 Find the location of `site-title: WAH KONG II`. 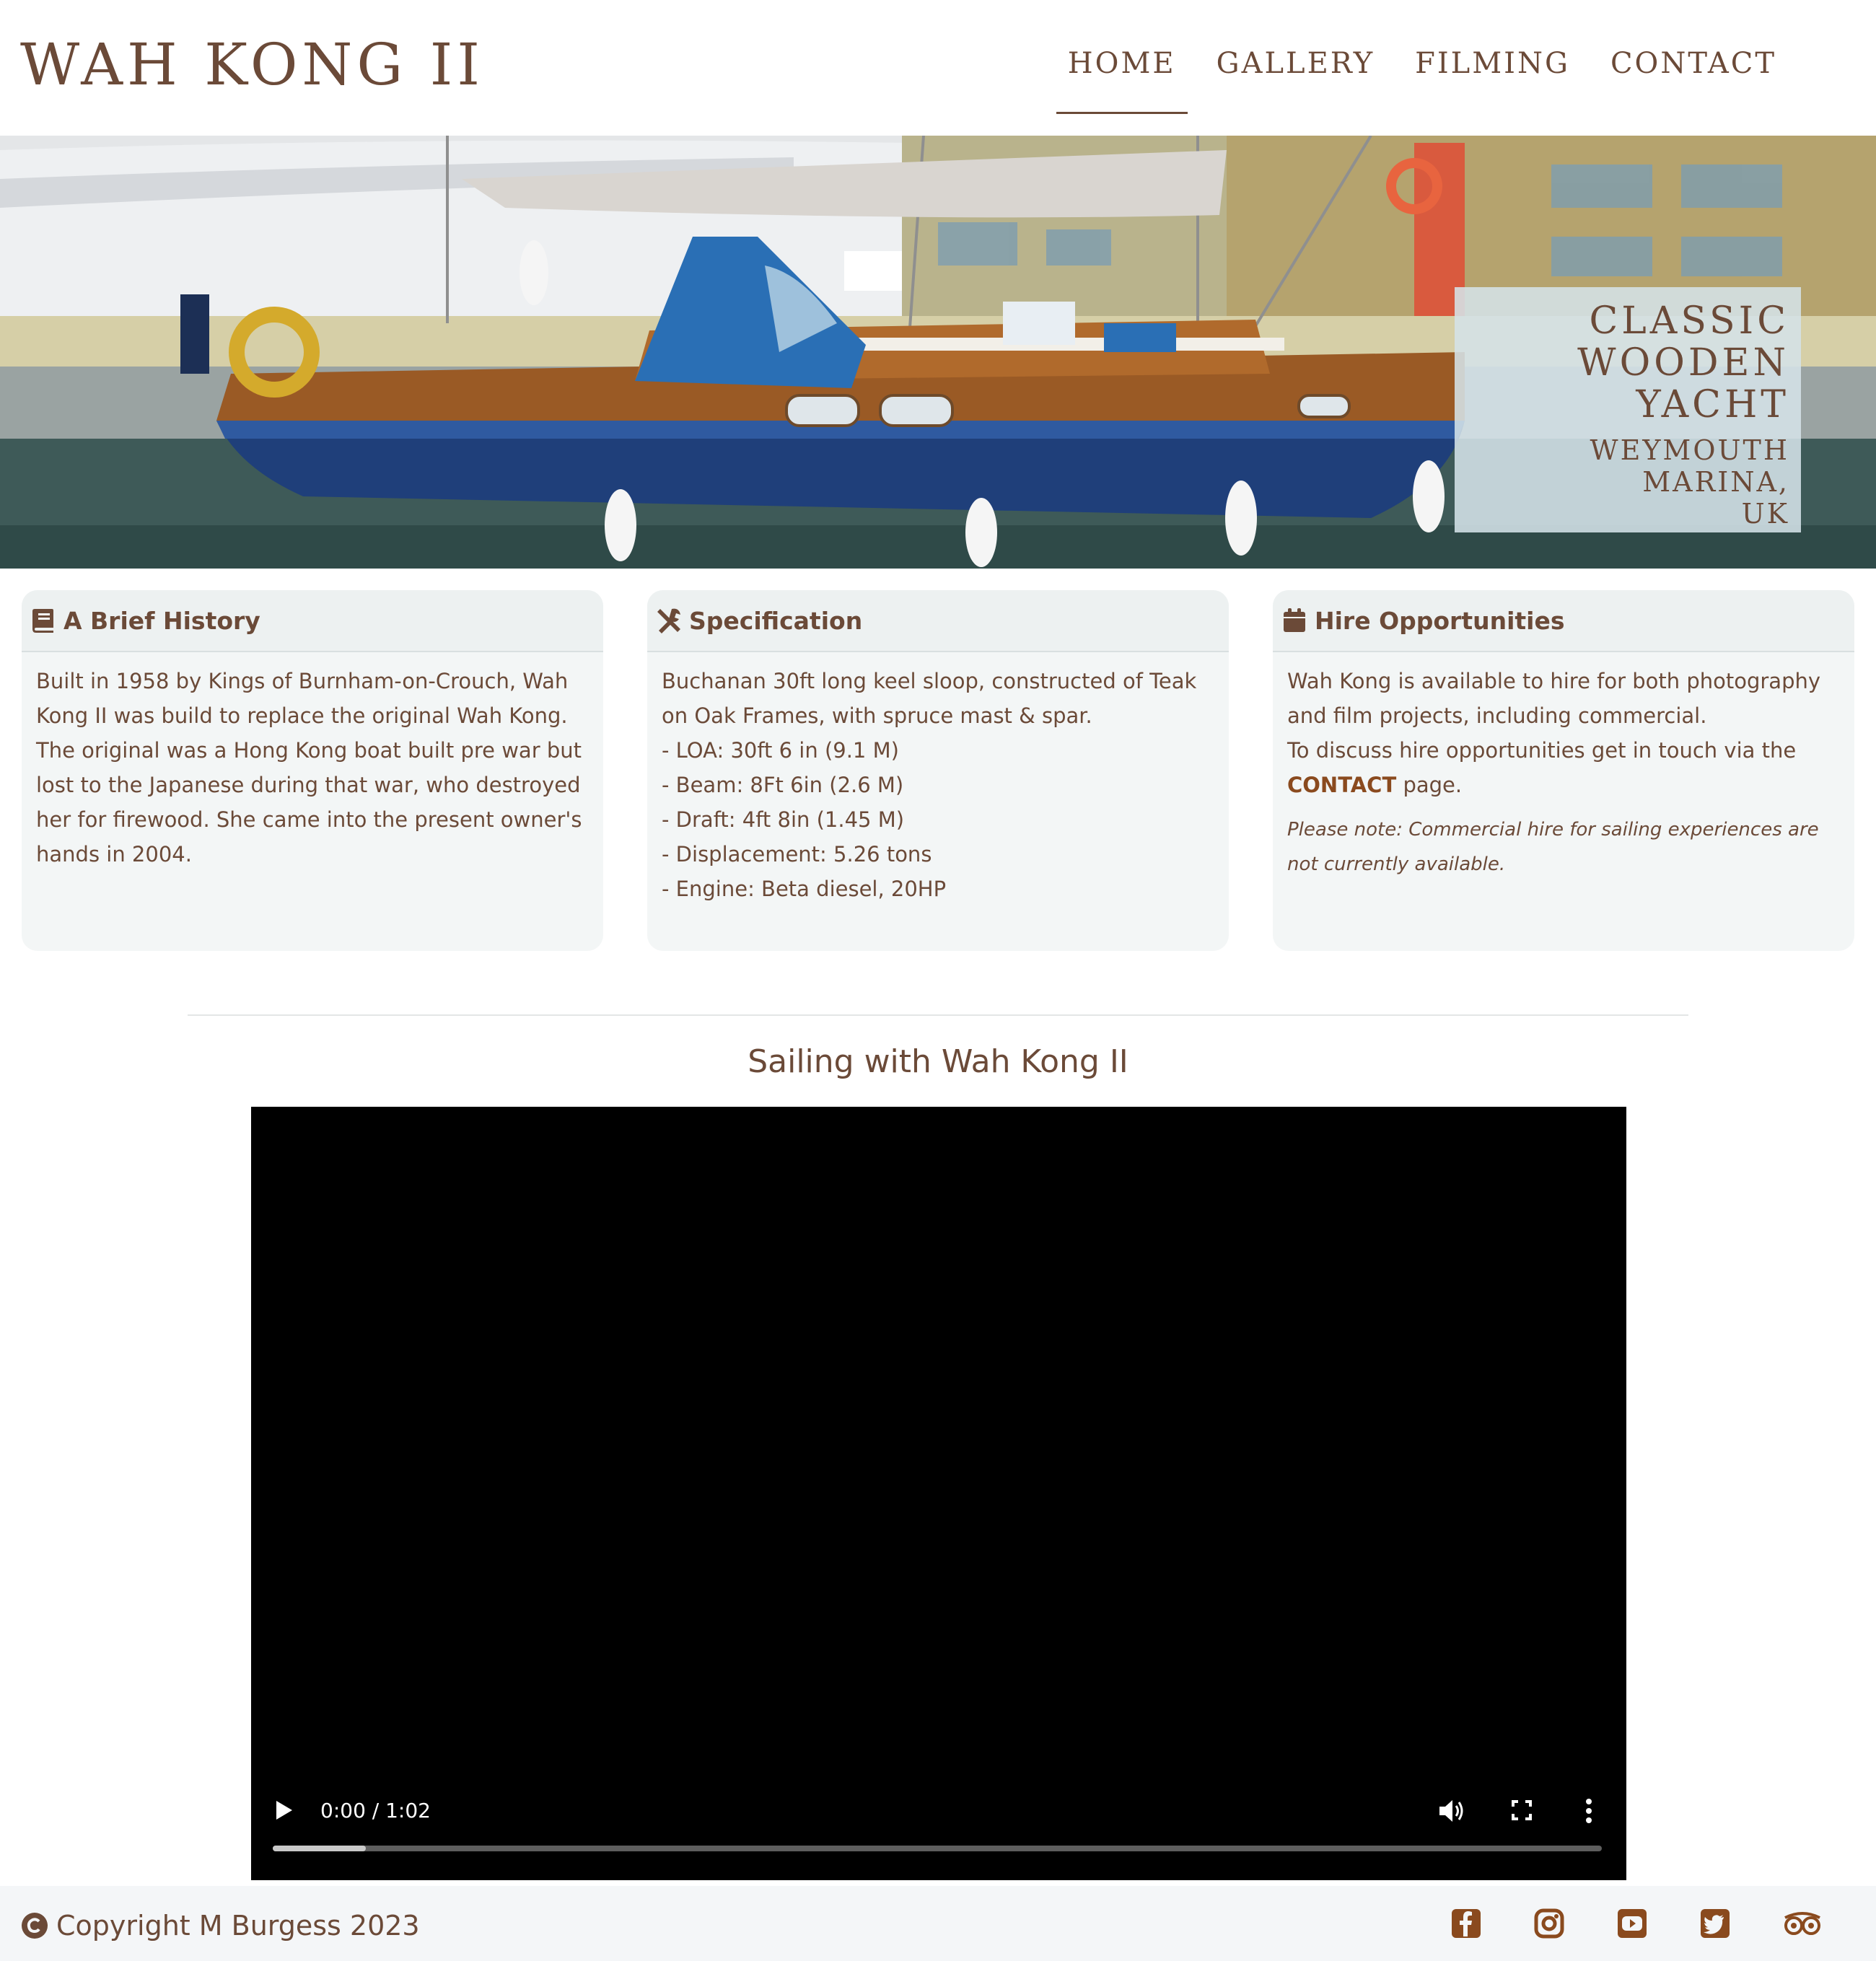

site-title: WAH KONG II is located at coordinates (252, 65).